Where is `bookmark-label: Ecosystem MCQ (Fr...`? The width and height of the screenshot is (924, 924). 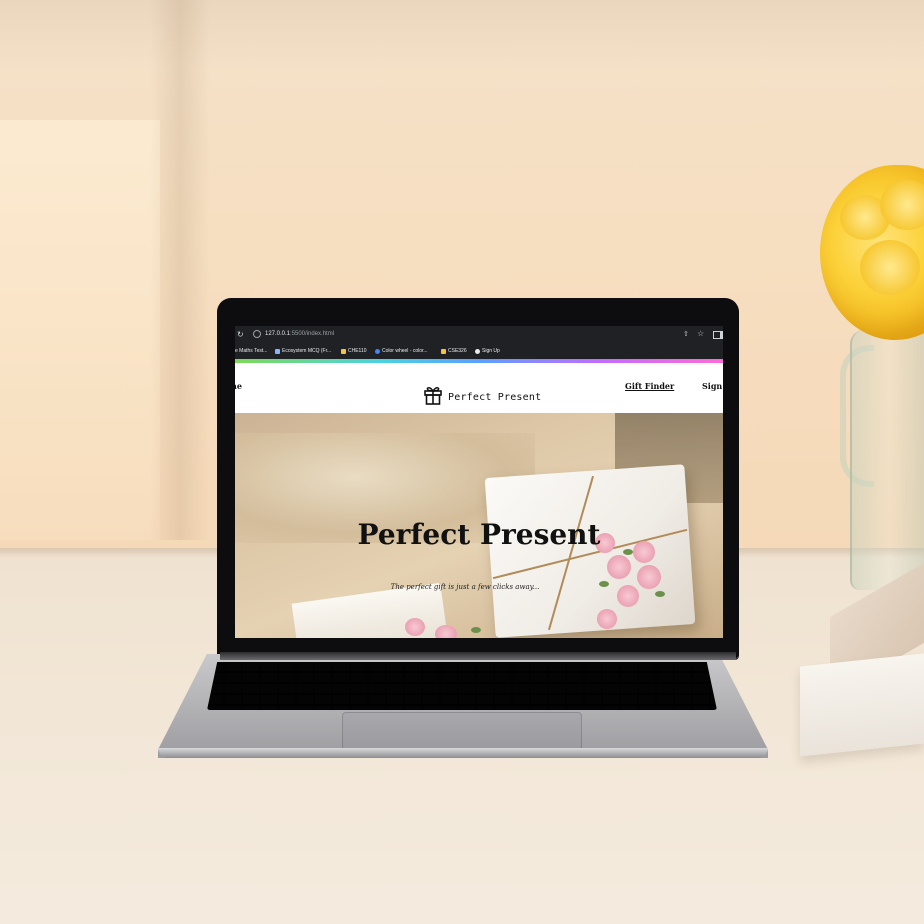
bookmark-label: Ecosystem MCQ (Fr... is located at coordinates (307, 351).